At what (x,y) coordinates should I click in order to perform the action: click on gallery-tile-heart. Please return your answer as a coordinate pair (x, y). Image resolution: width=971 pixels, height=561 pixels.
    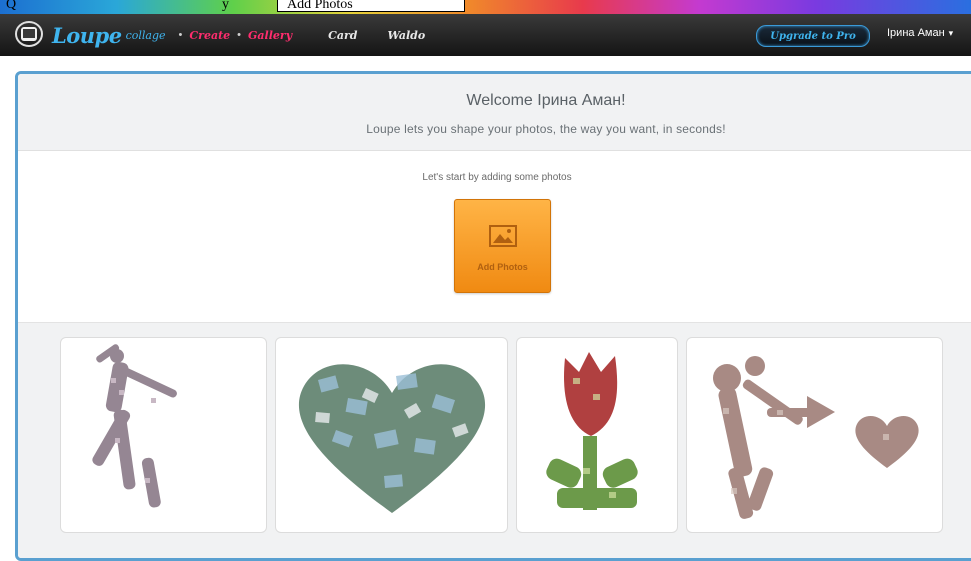
    Looking at the image, I should click on (391, 435).